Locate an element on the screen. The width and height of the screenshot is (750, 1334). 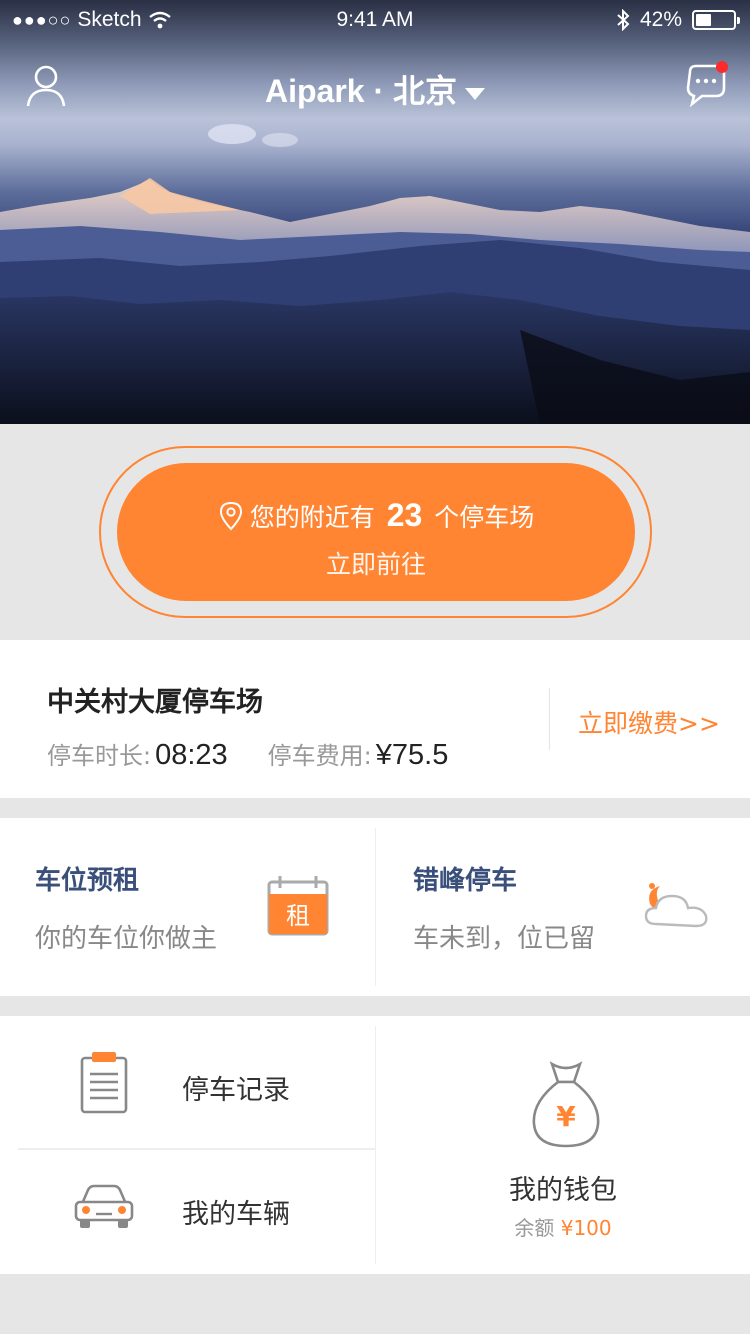
nearby-parking-button: 您的附近有 23 个停车场 立即前往 is located at coordinates (376, 532).